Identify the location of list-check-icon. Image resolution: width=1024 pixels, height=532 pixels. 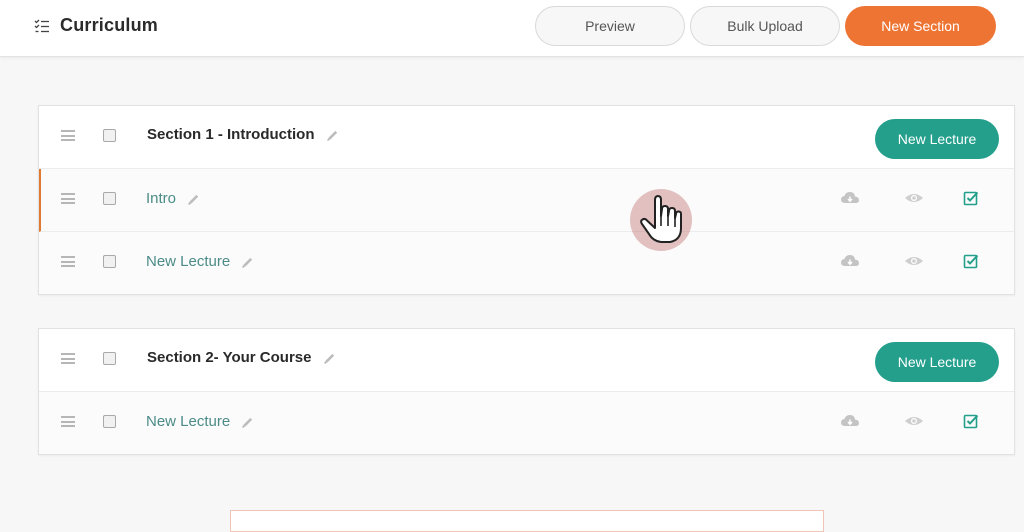
(41, 25).